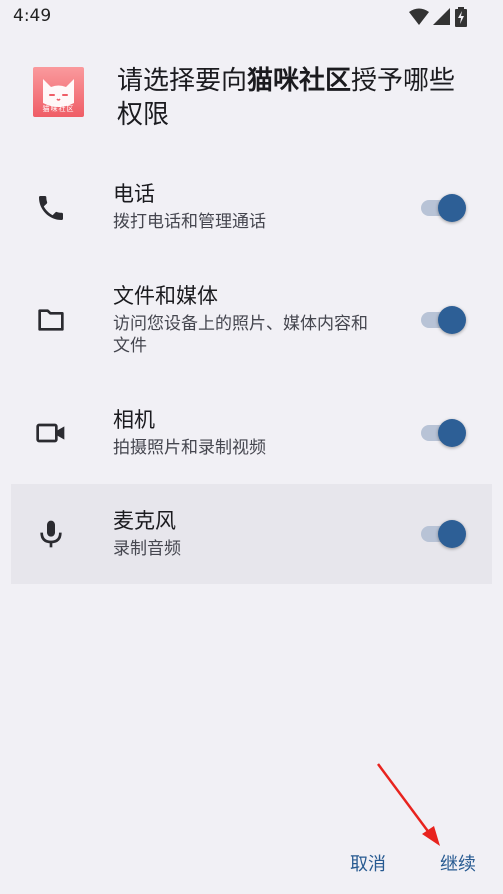  Describe the element at coordinates (461, 17) in the screenshot. I see `battery-charging-icon` at that location.